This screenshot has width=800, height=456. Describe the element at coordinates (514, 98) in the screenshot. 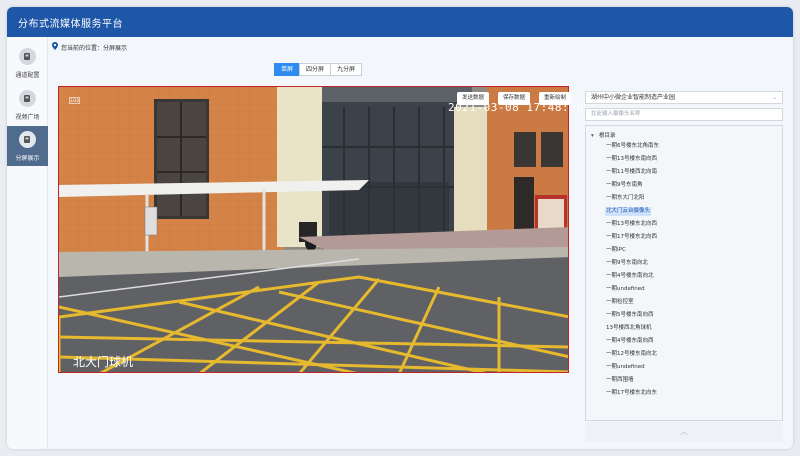

I see `save-data-button: 保存数据` at that location.